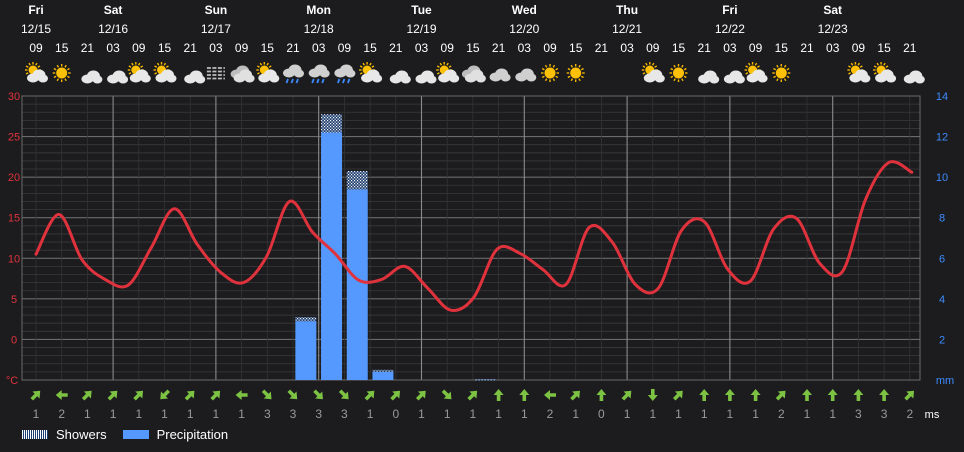 The image size is (964, 452). I want to click on partly-cloudy-day-icon, so click(165, 72).